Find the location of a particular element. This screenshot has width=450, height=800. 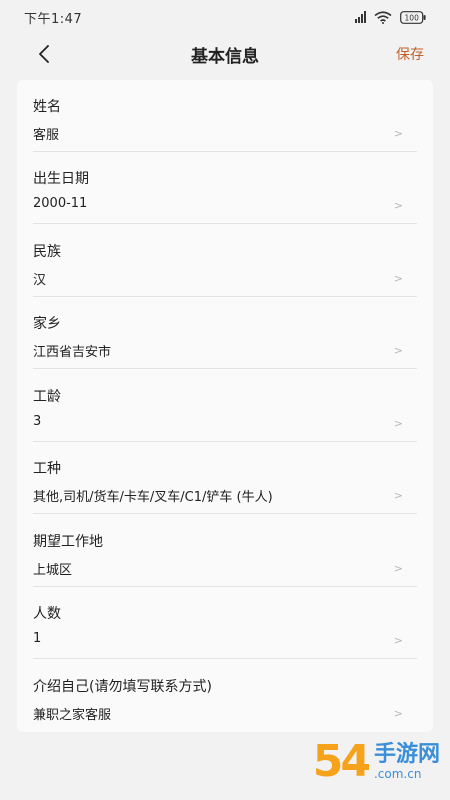

field-headcount: 人数 1 > is located at coordinates (225, 623).